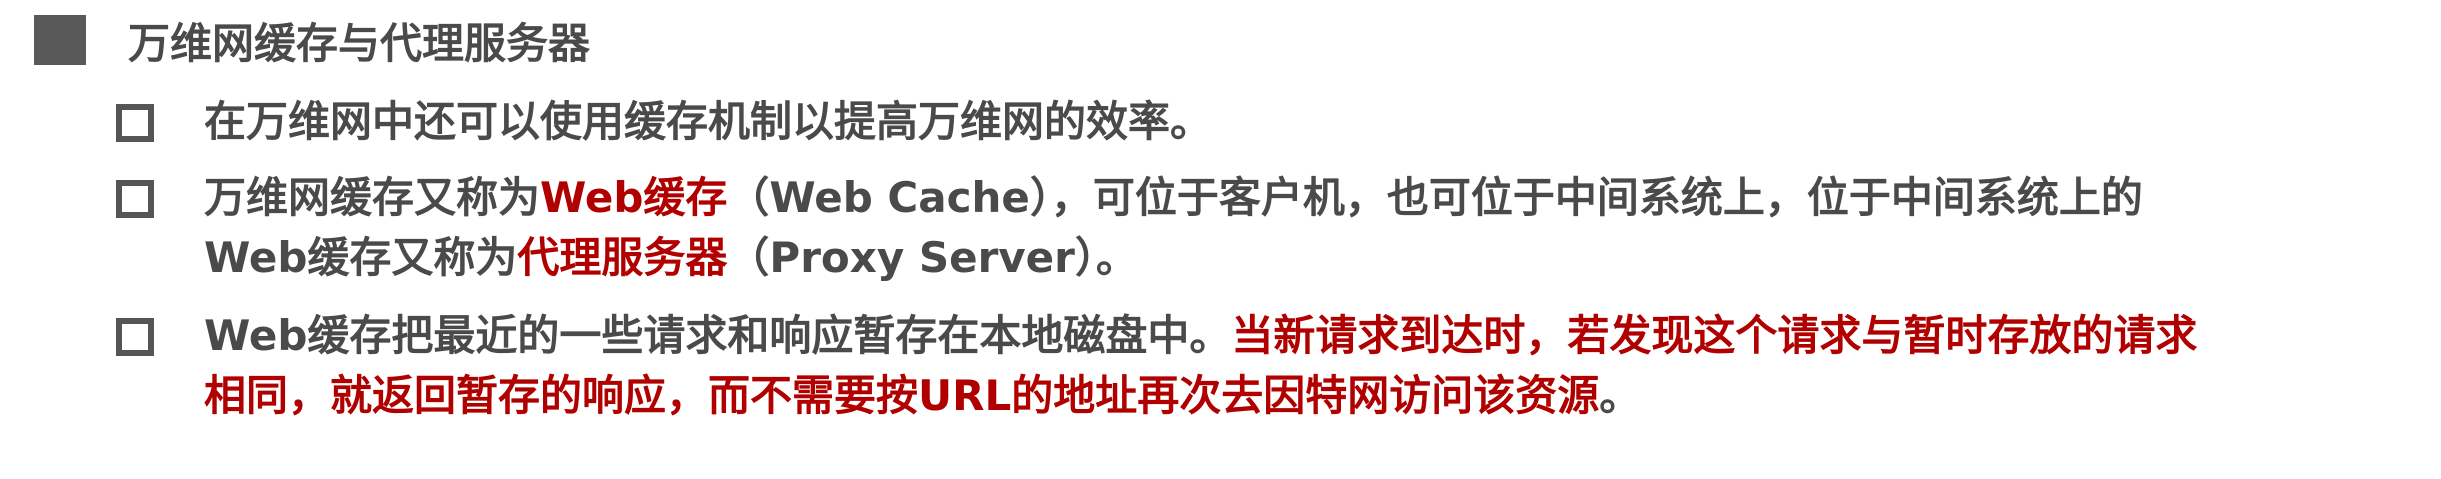  I want to click on text-segment: （Web Cache），可位于客户机，也可位于中间系统上，位于中间系统上的, so click(1435, 197).